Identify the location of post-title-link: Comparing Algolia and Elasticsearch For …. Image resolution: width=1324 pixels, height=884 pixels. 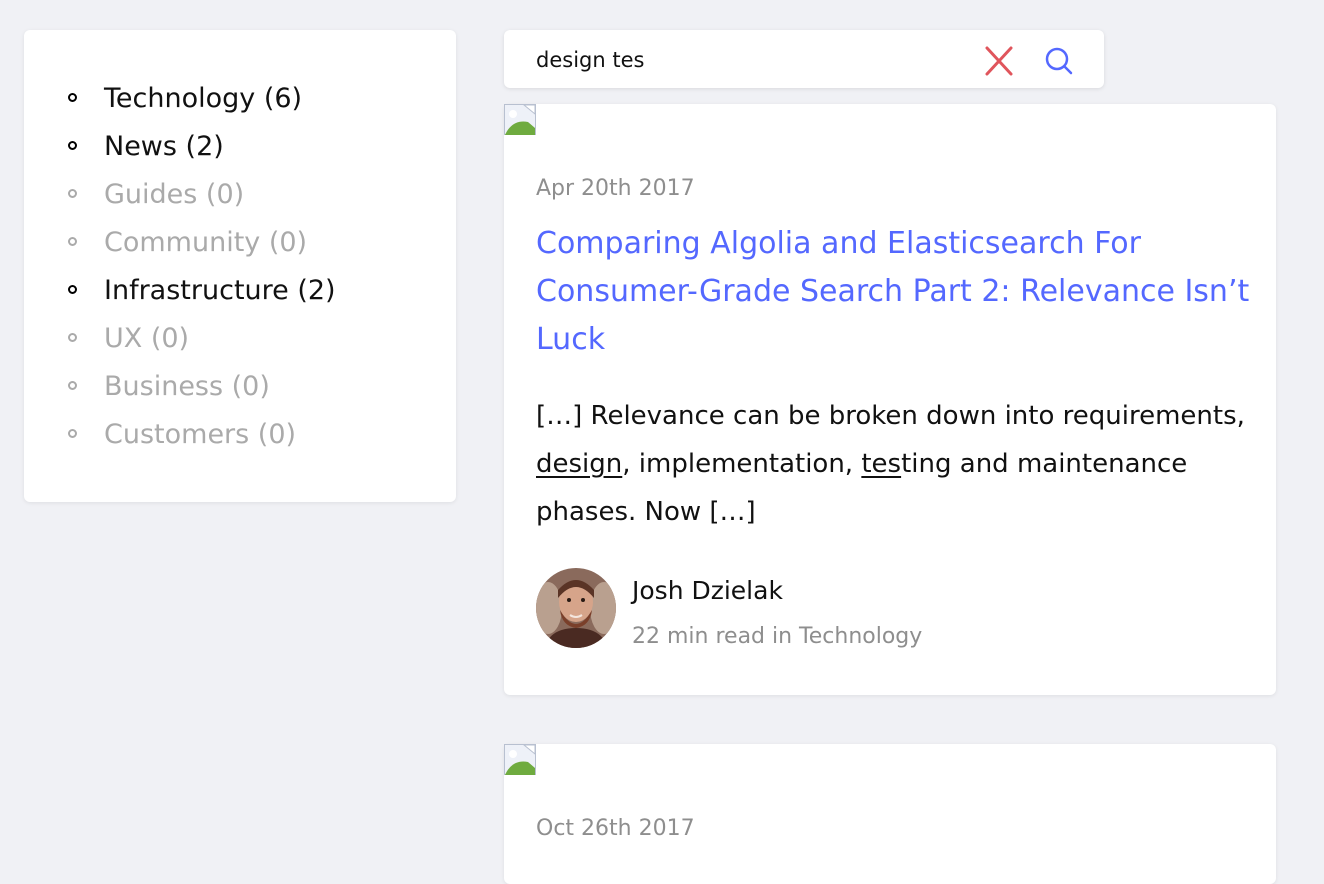
(896, 292).